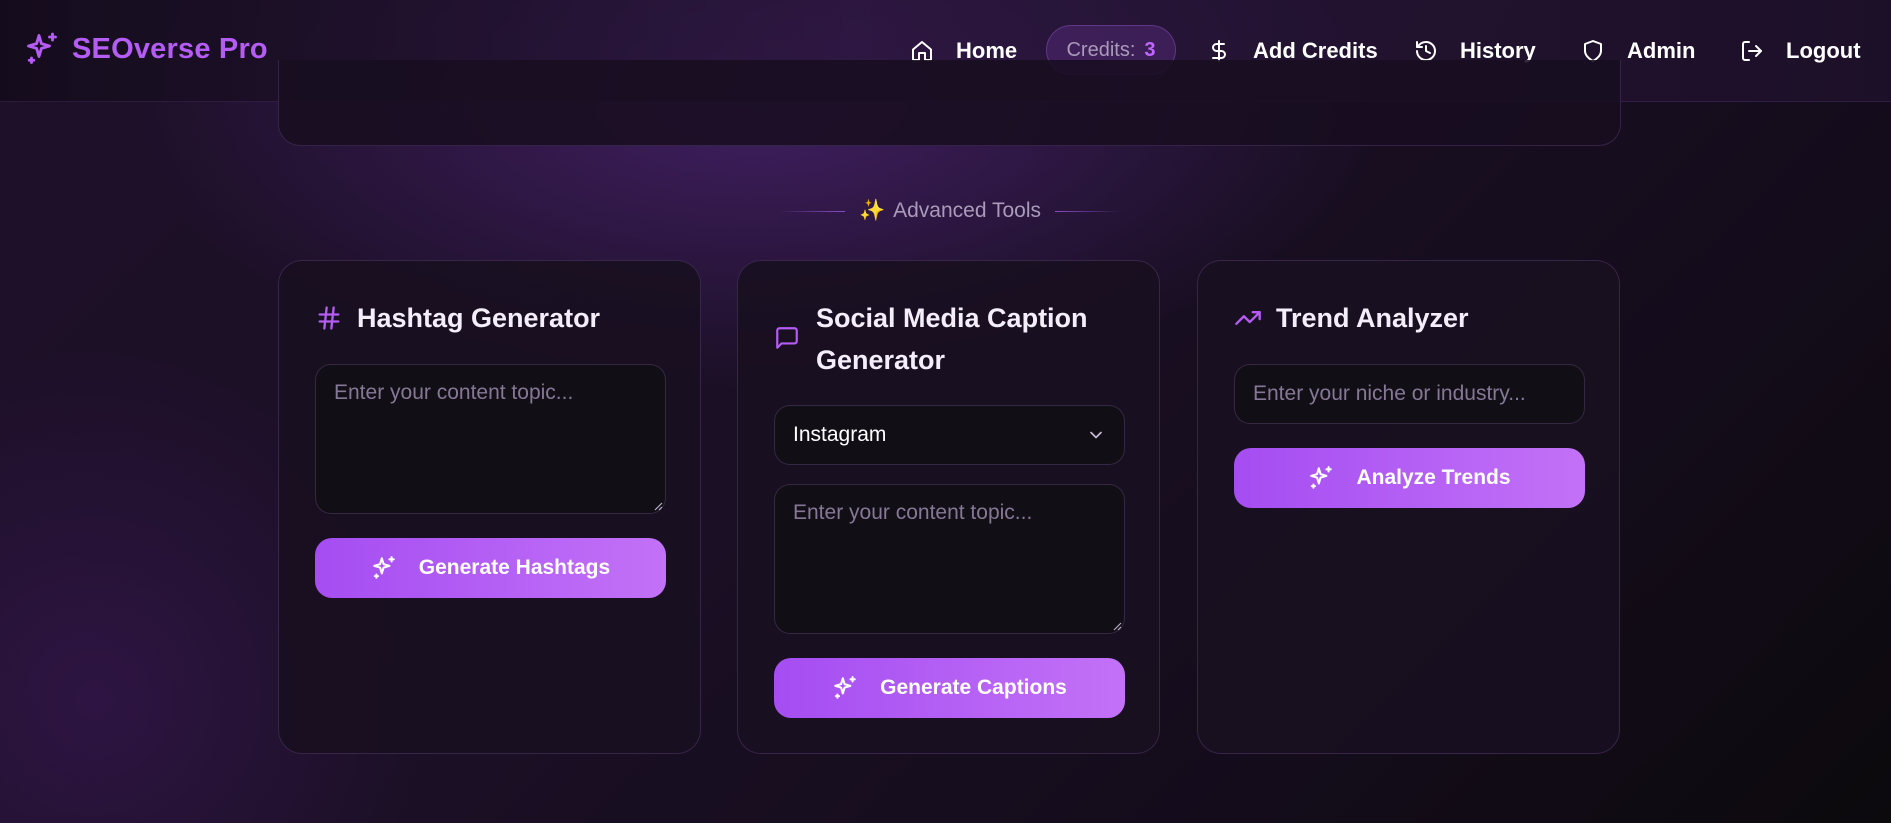 The height and width of the screenshot is (823, 1891). Describe the element at coordinates (788, 339) in the screenshot. I see `message-square-icon` at that location.